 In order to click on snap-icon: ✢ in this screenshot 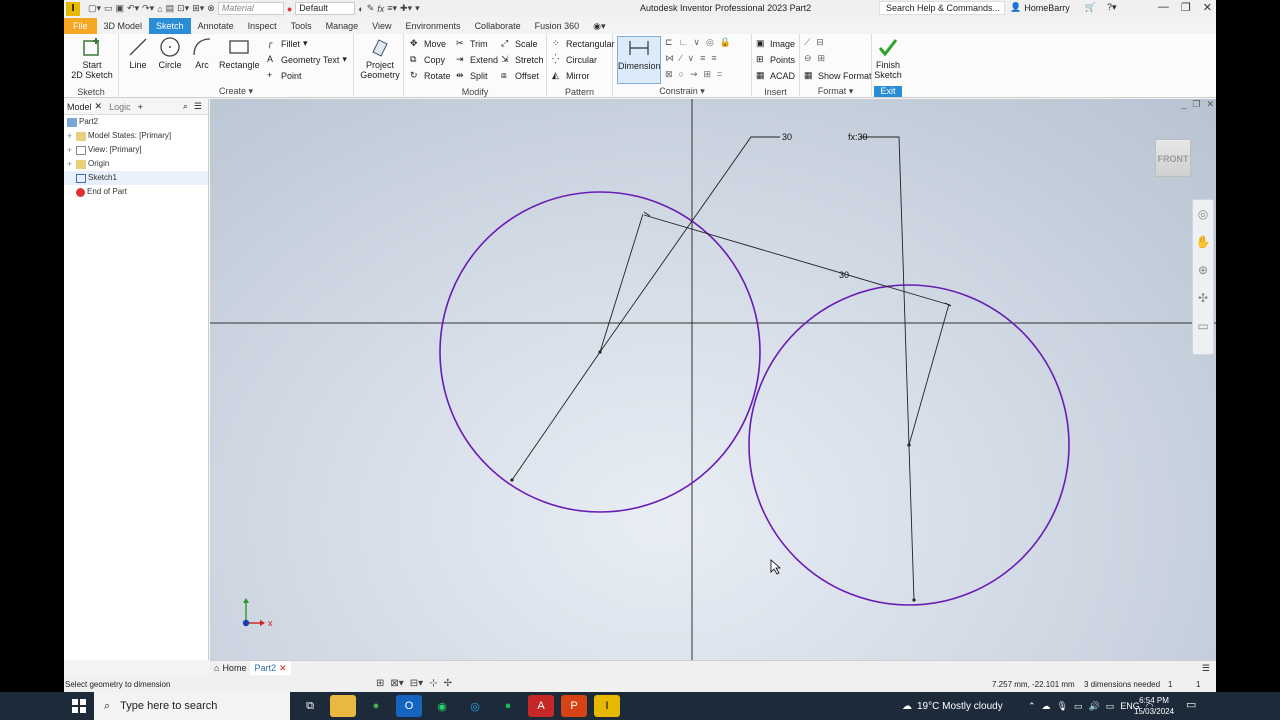, I will do `click(448, 683)`.